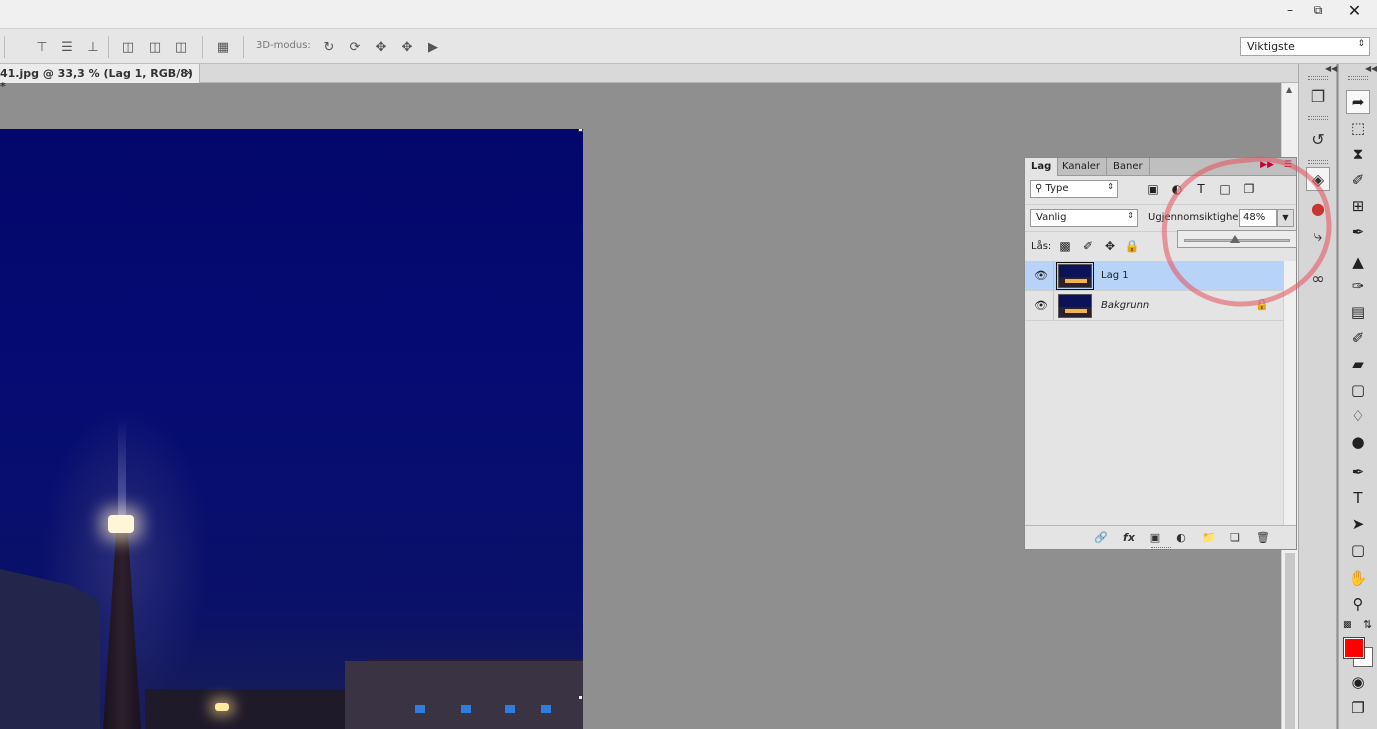 Image resolution: width=1377 pixels, height=729 pixels. Describe the element at coordinates (1290, 641) in the screenshot. I see `scrollbar-thumb` at that location.